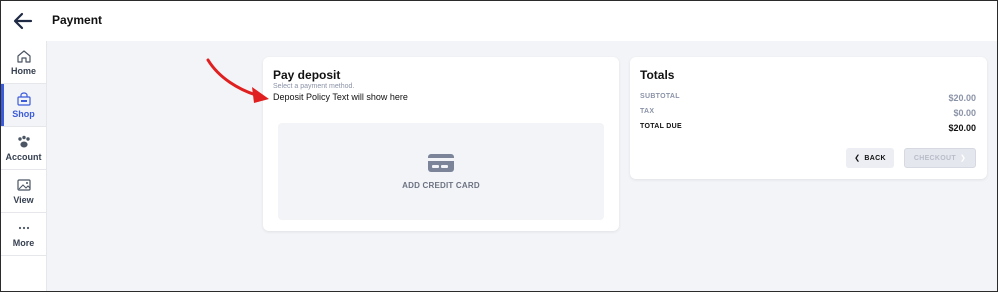 The width and height of the screenshot is (998, 292). Describe the element at coordinates (23, 98) in the screenshot. I see `shop-icon` at that location.